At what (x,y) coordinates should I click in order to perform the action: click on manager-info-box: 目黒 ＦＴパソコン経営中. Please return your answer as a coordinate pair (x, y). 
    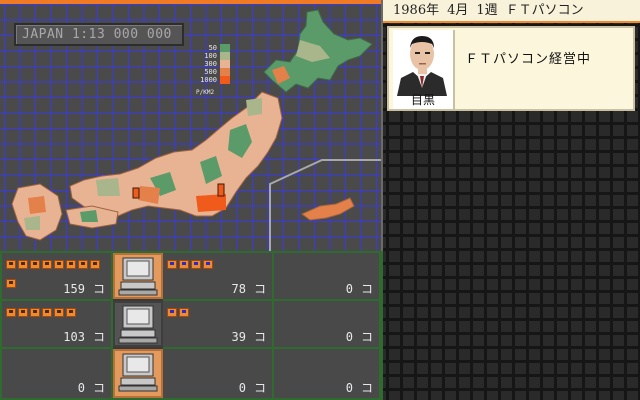
    Looking at the image, I should click on (511, 68).